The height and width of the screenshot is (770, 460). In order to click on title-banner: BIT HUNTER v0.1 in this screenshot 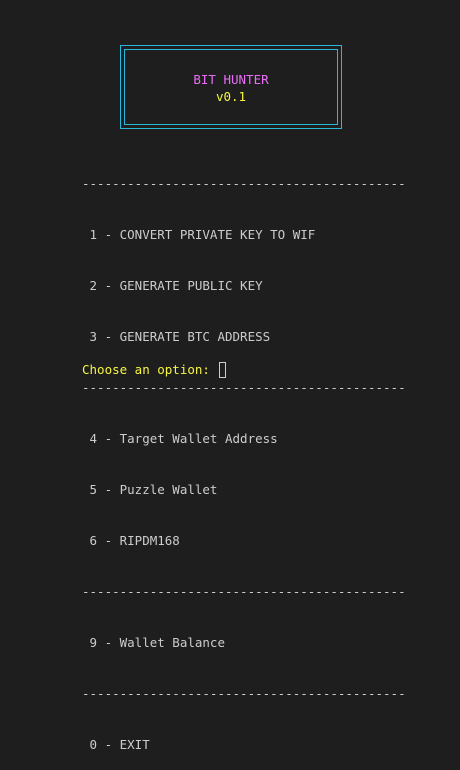, I will do `click(231, 87)`.